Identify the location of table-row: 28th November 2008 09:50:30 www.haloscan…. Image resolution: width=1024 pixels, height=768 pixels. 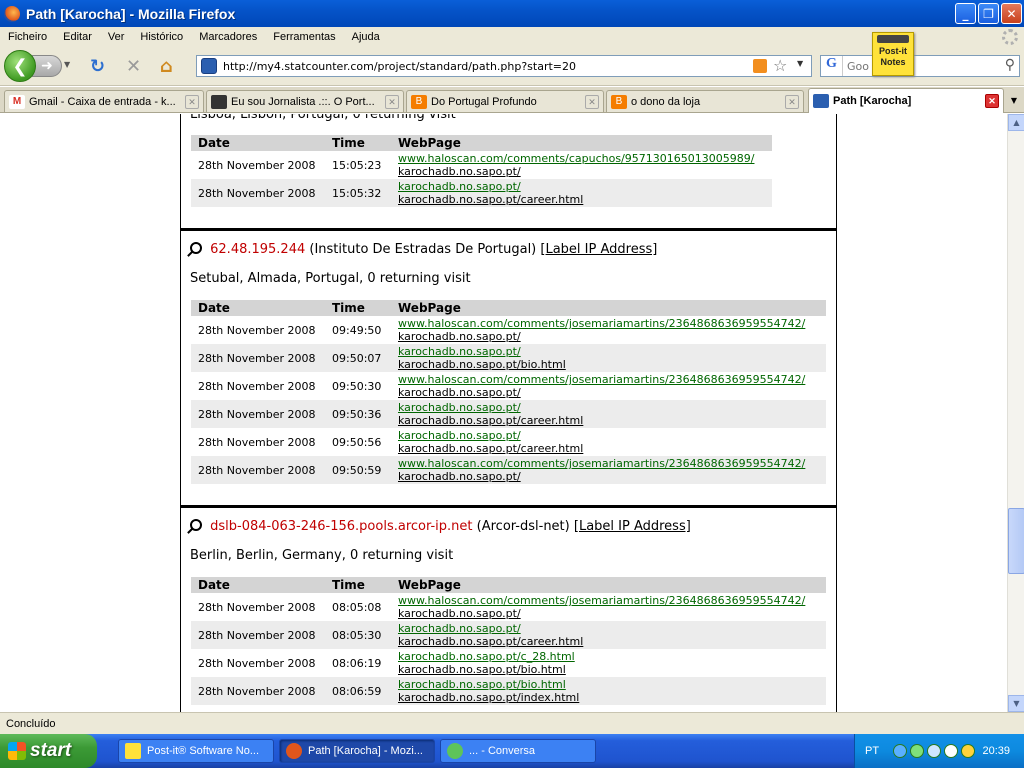
(508, 386).